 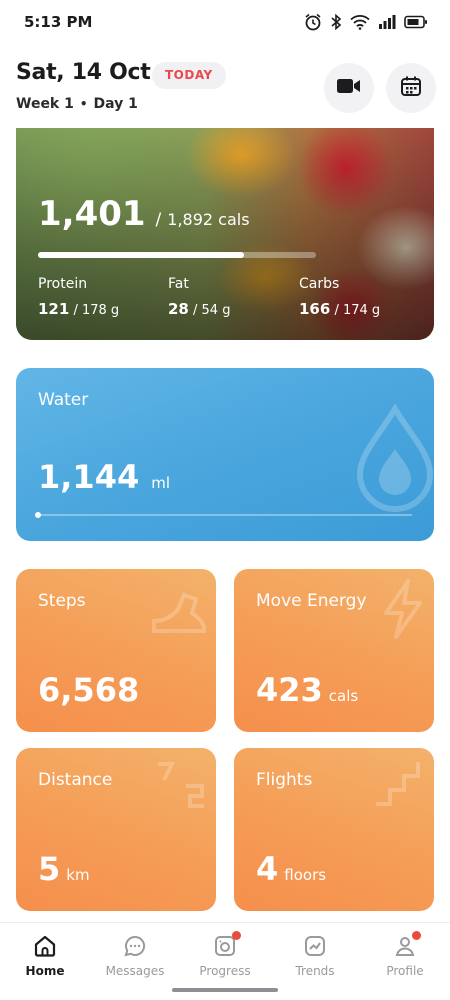 What do you see at coordinates (180, 788) in the screenshot?
I see `route-icon` at bounding box center [180, 788].